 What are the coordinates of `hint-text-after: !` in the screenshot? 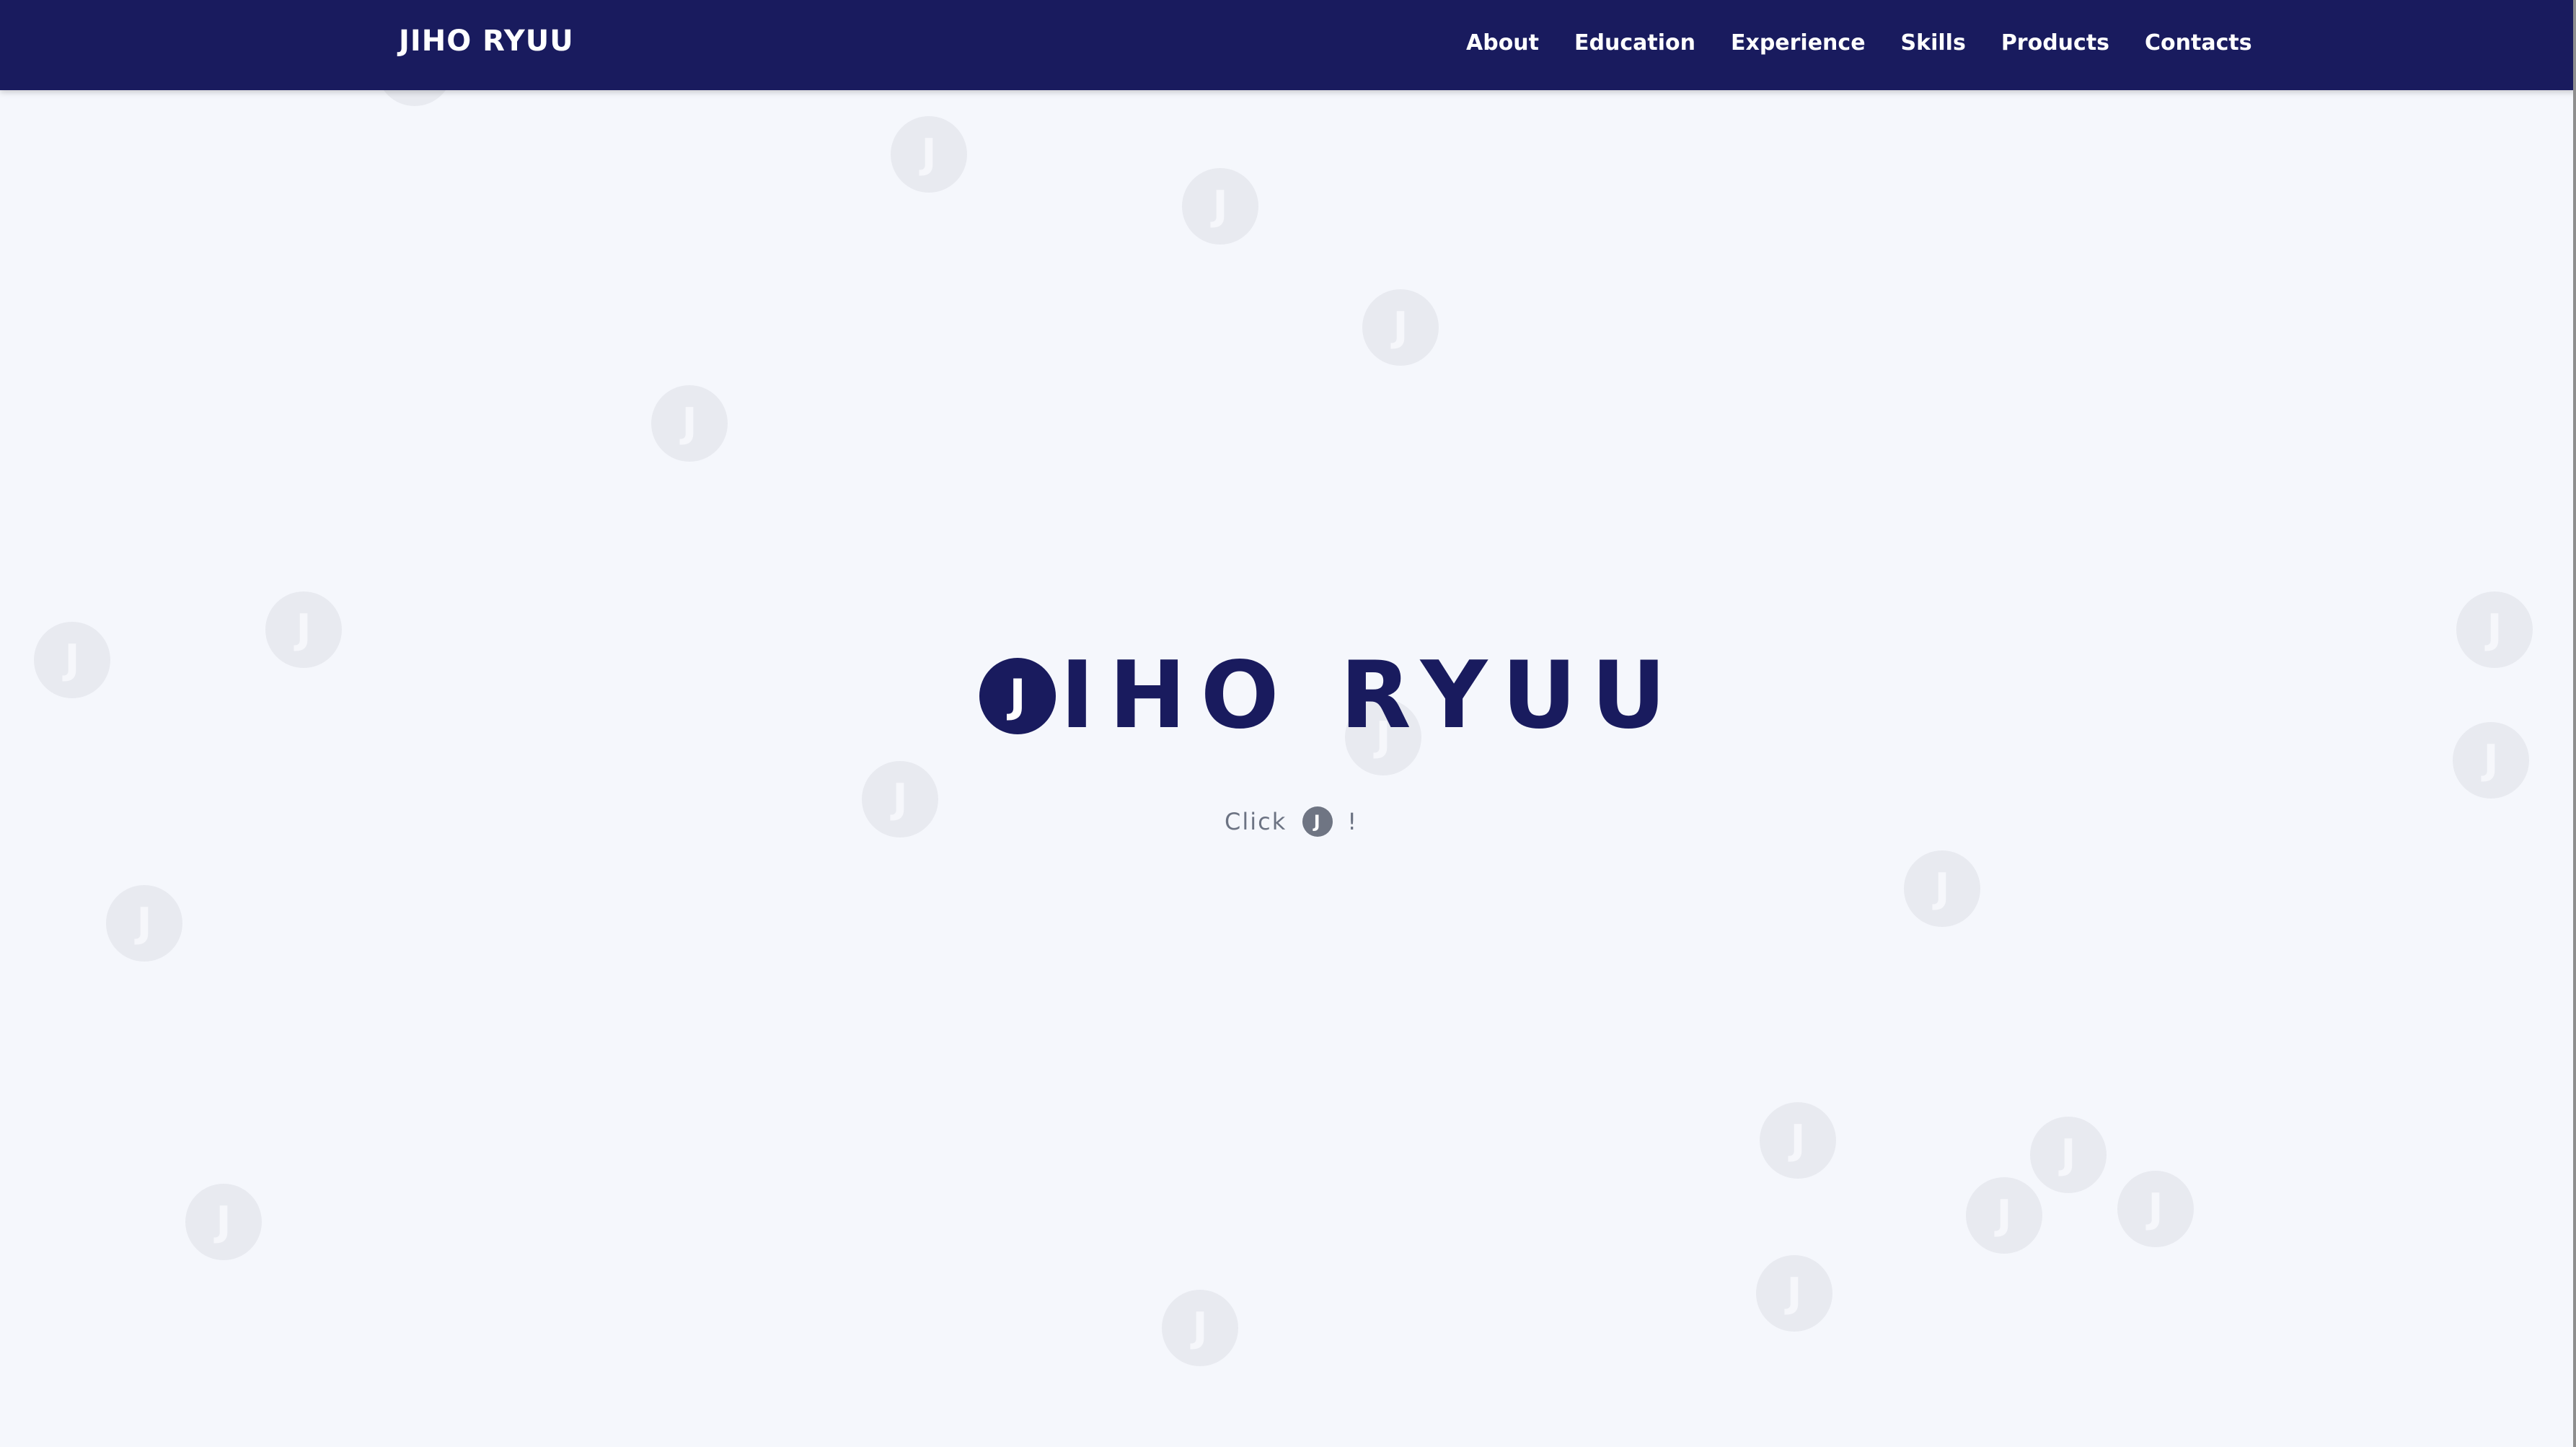 It's located at (1353, 821).